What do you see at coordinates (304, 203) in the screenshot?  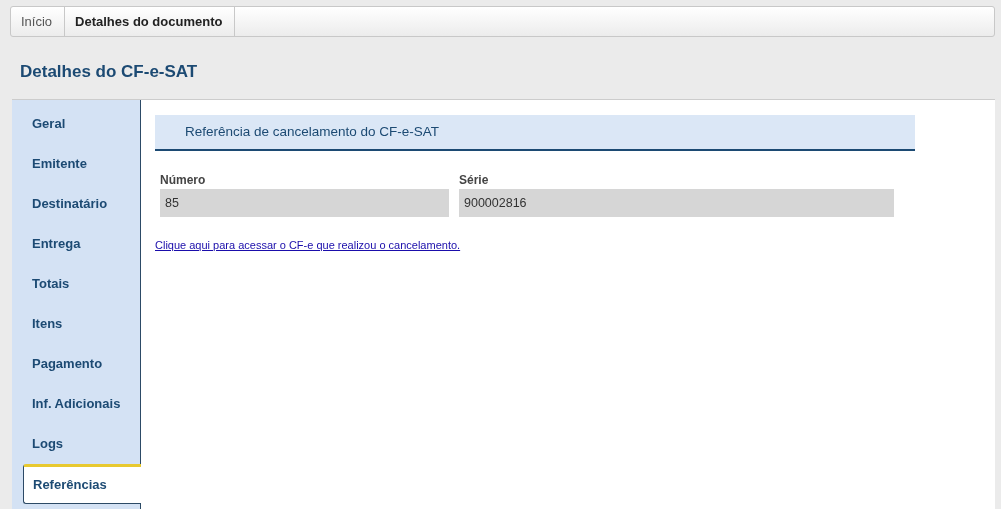 I see `readonly-field: 85` at bounding box center [304, 203].